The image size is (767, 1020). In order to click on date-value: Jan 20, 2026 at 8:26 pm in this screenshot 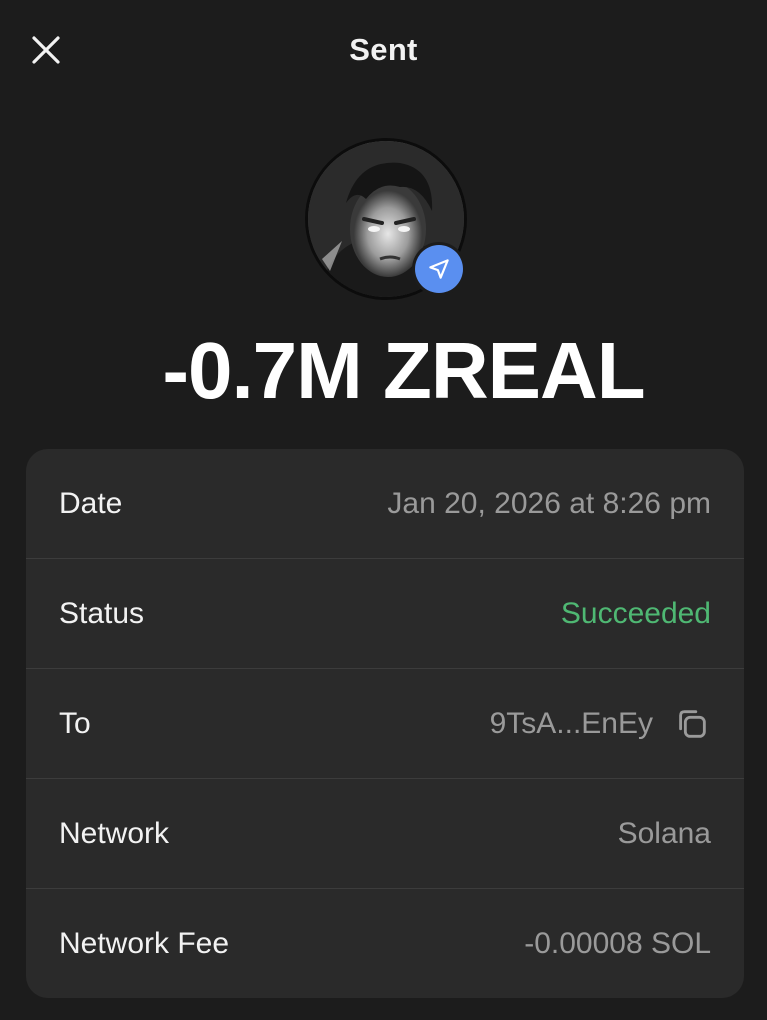, I will do `click(549, 503)`.